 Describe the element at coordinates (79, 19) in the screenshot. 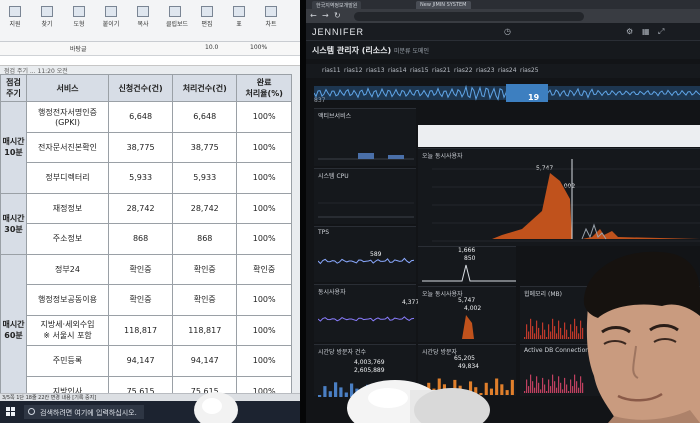

I see `ribbon-button: 도형` at that location.